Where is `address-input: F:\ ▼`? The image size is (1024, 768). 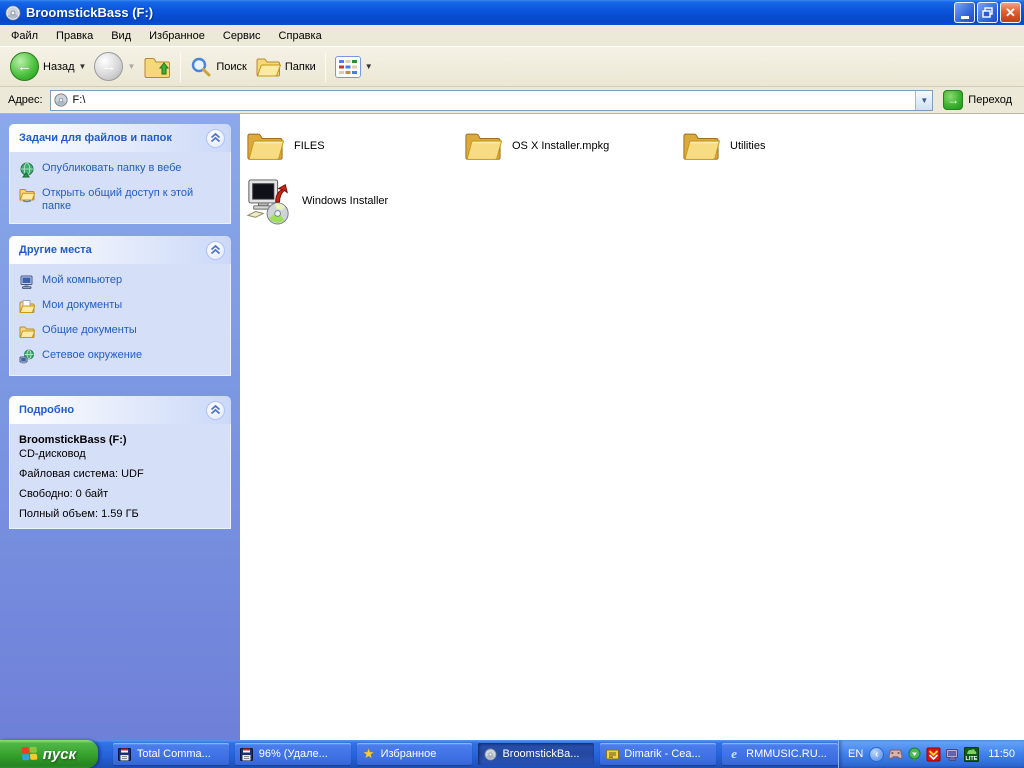
address-input: F:\ ▼ is located at coordinates (491, 100).